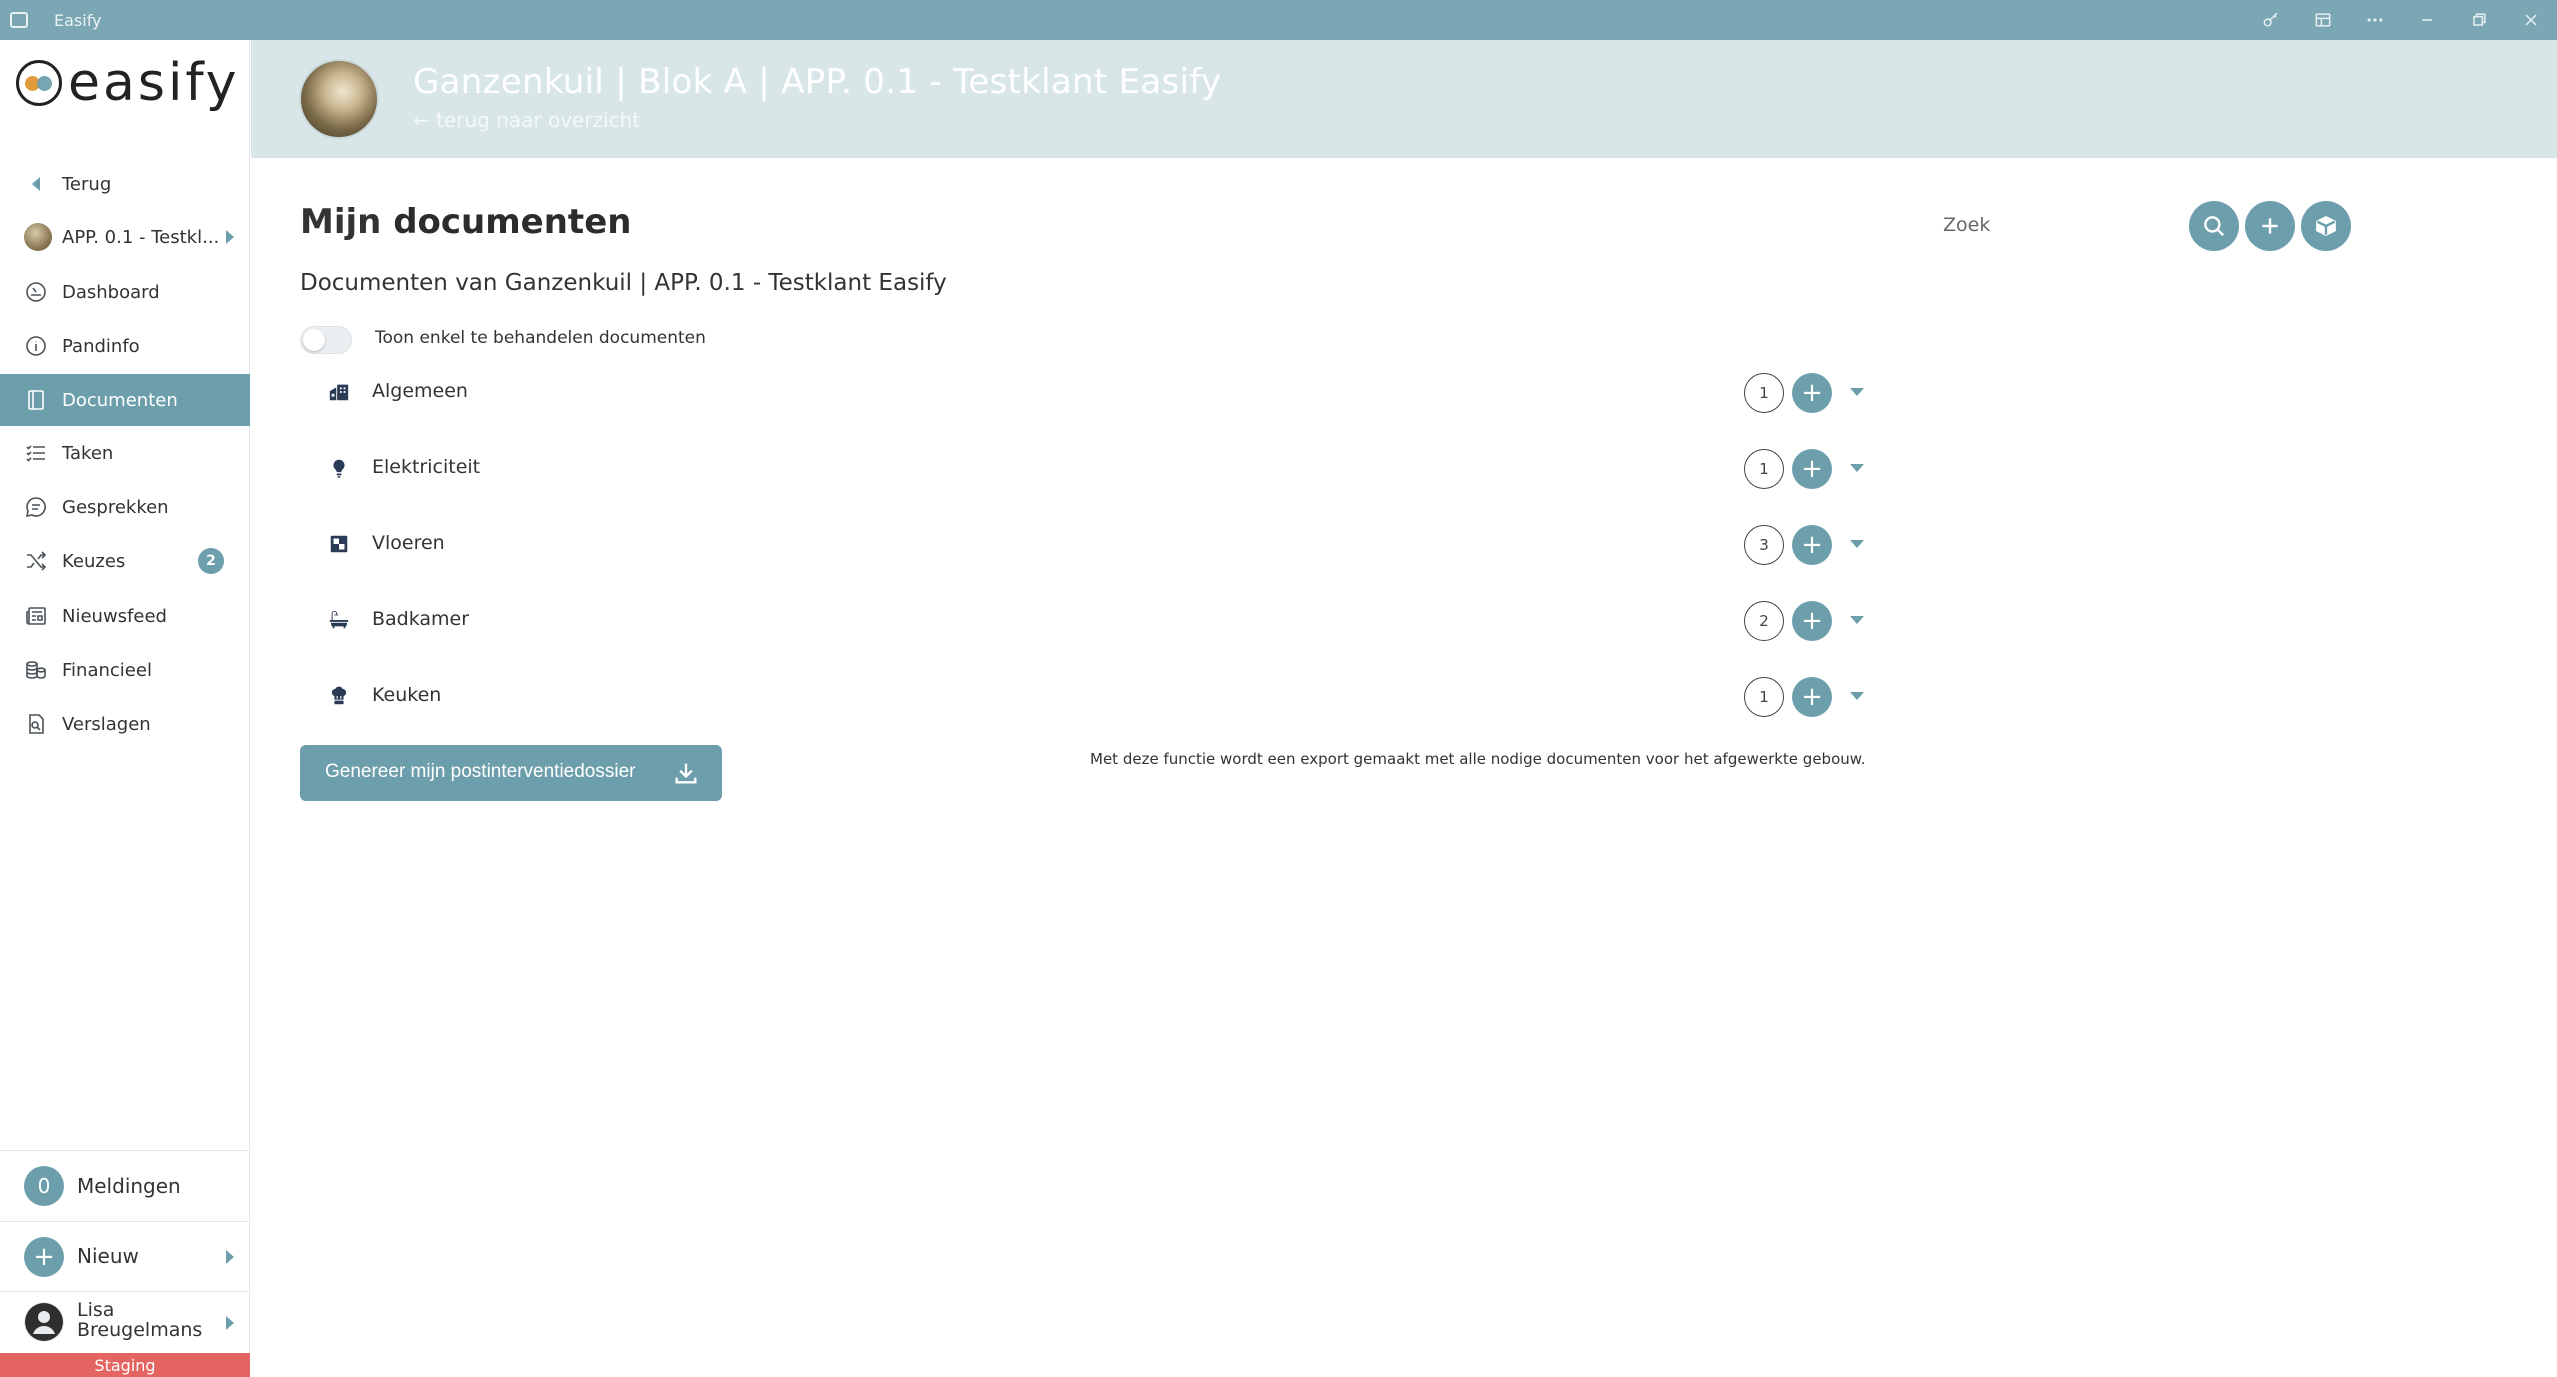 This screenshot has height=1377, width=2557. What do you see at coordinates (108, 1256) in the screenshot?
I see `new-label: Nieuw` at bounding box center [108, 1256].